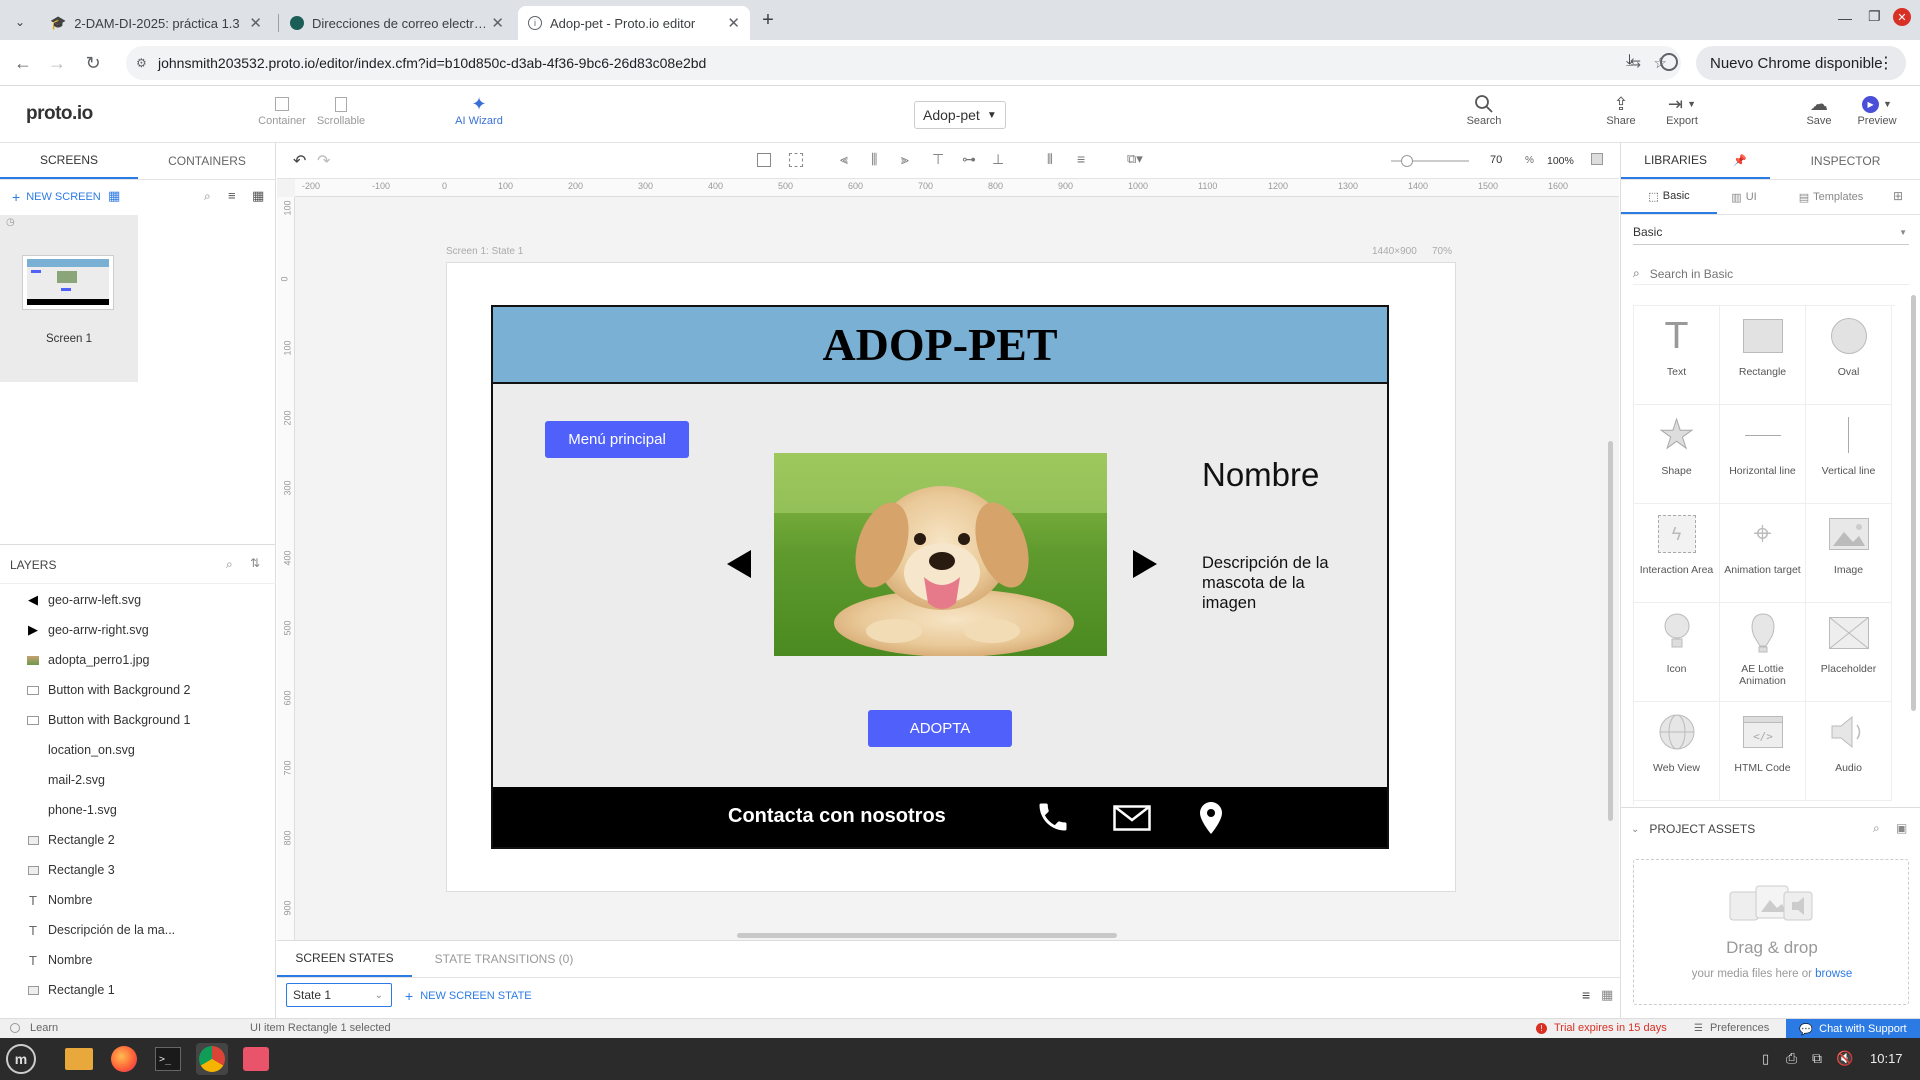  What do you see at coordinates (20, 22) in the screenshot?
I see `tab-list-dropdown: ⌄` at bounding box center [20, 22].